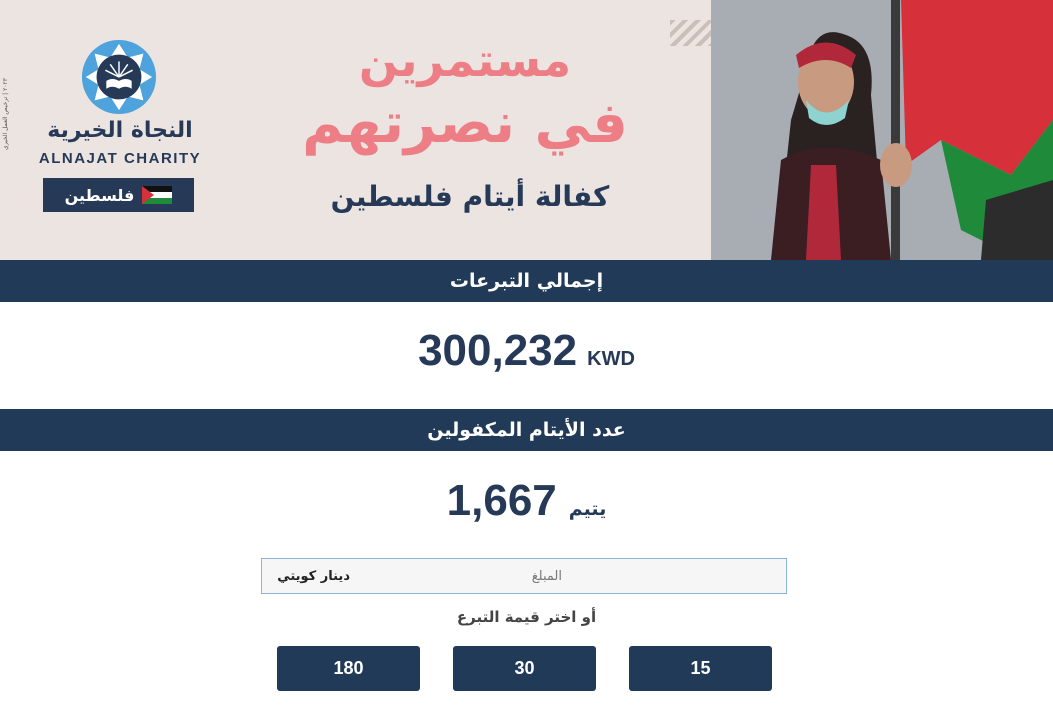 The image size is (1053, 721). I want to click on amount-button-15: 15, so click(700, 668).